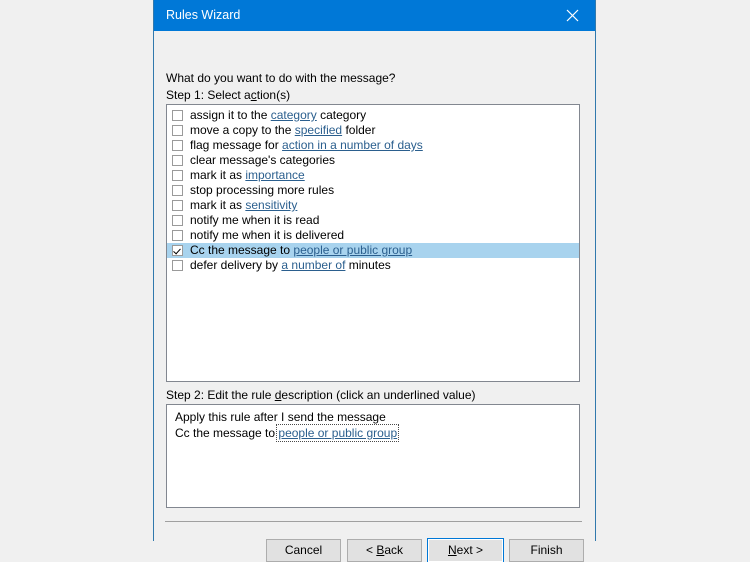 Image resolution: width=750 pixels, height=562 pixels. Describe the element at coordinates (242, 250) in the screenshot. I see `action-label-text: Cc the message to` at that location.